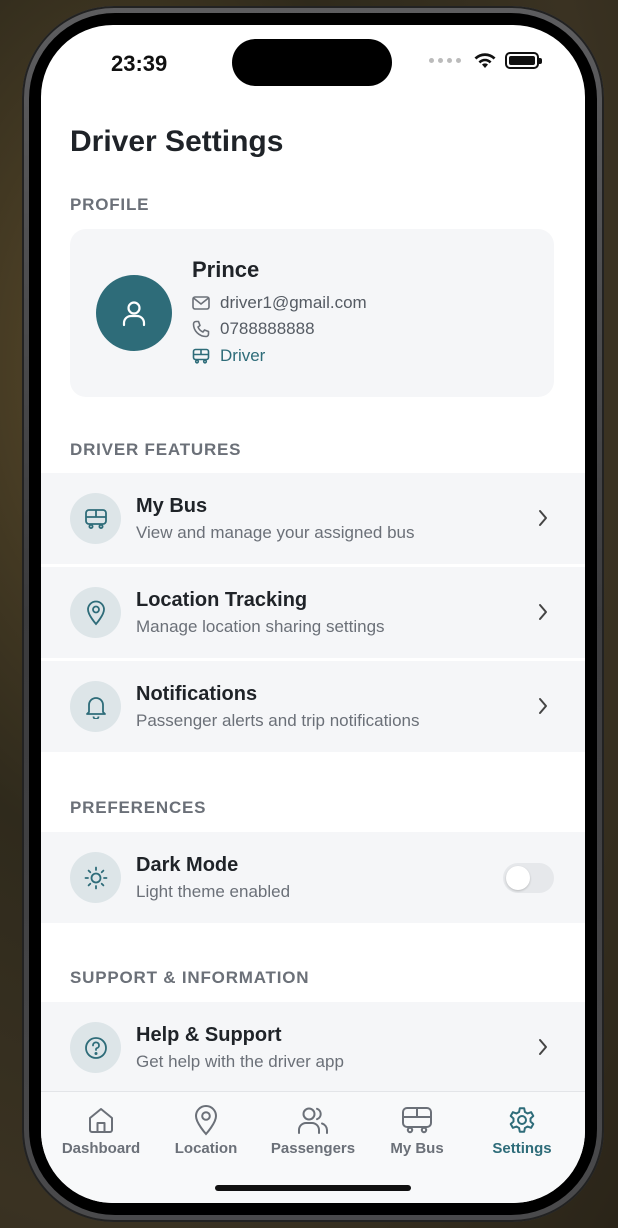  I want to click on profile-phone-line: 0788888888, so click(253, 329).